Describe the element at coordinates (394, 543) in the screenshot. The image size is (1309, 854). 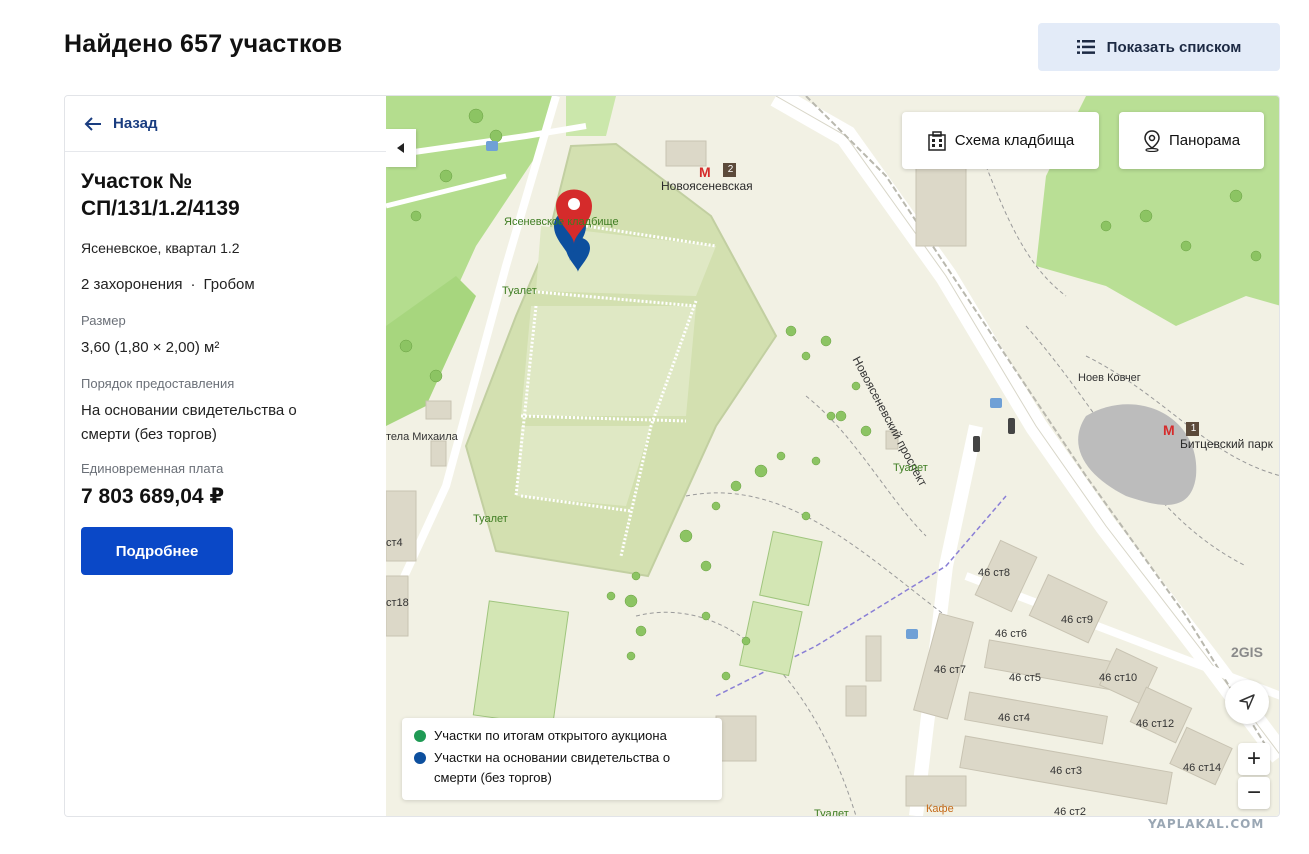
I see `building-st4-label: ст4` at that location.